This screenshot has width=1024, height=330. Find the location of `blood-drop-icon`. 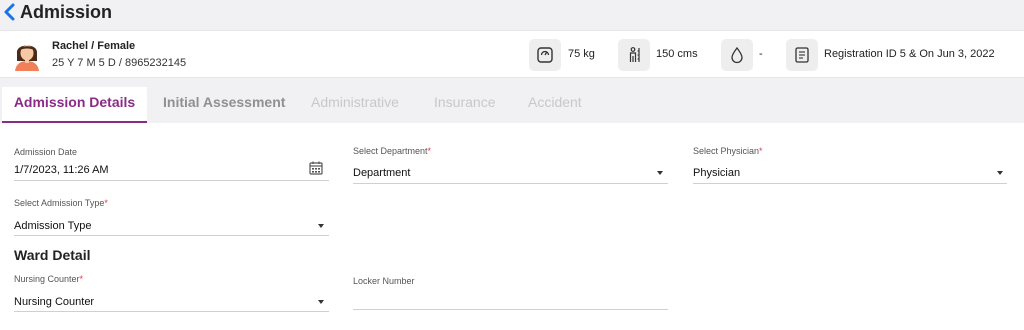

blood-drop-icon is located at coordinates (737, 55).